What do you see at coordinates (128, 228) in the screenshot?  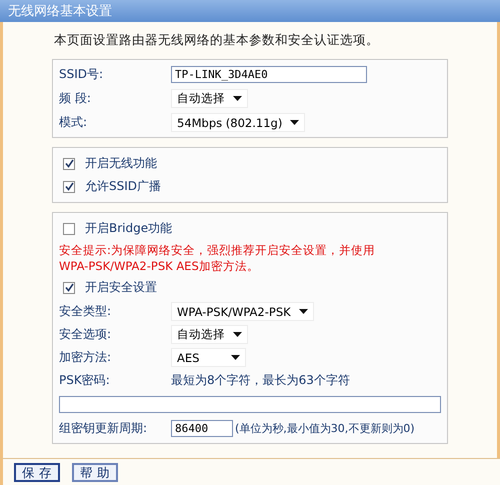 I see `checkbox-label: 开启Bridge功能` at bounding box center [128, 228].